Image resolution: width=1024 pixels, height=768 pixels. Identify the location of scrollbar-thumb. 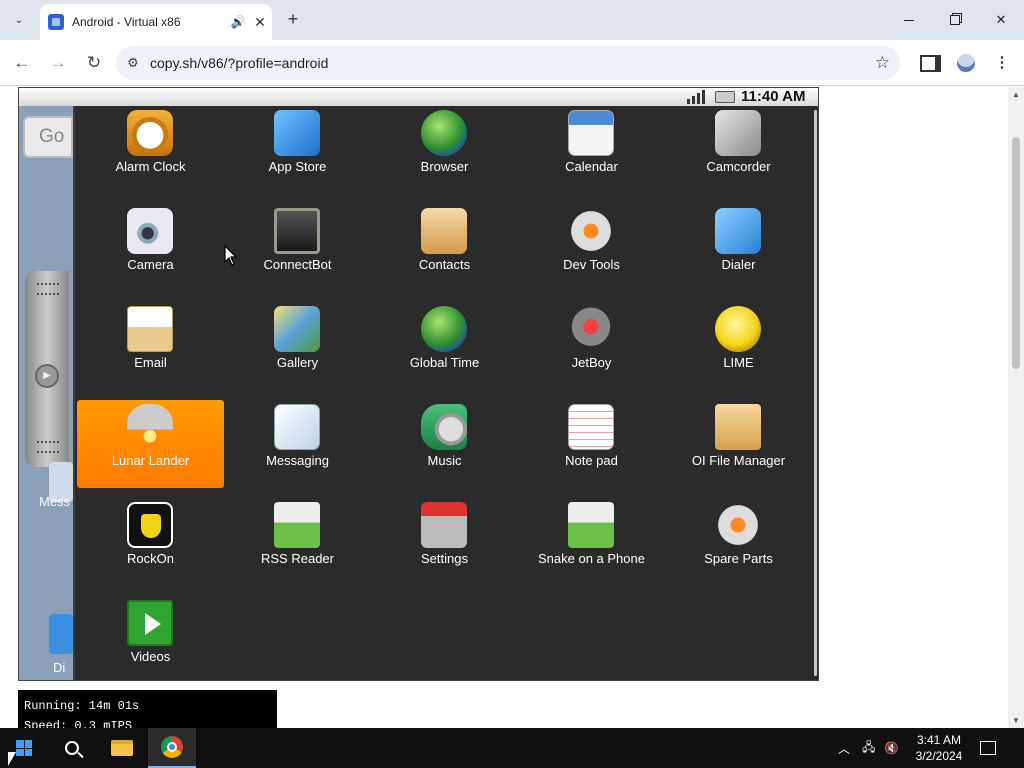
(1016, 253).